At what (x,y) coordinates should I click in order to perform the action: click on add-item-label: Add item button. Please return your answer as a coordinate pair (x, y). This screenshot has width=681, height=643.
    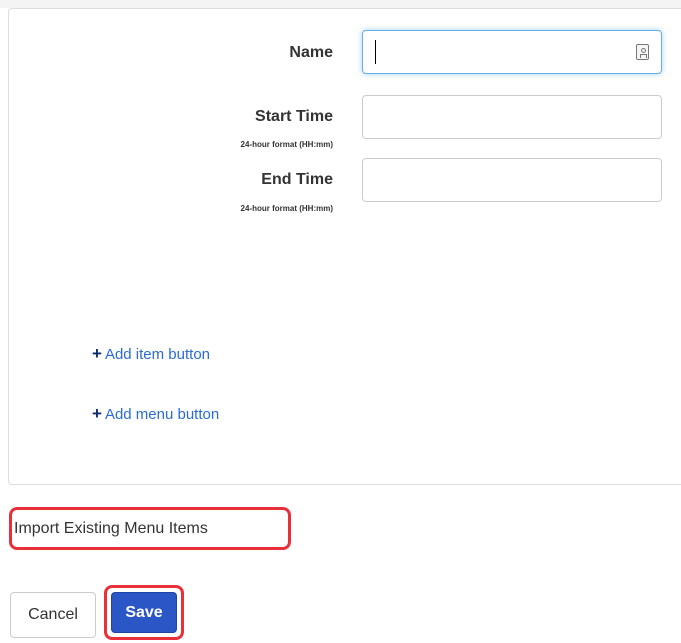
    Looking at the image, I should click on (157, 354).